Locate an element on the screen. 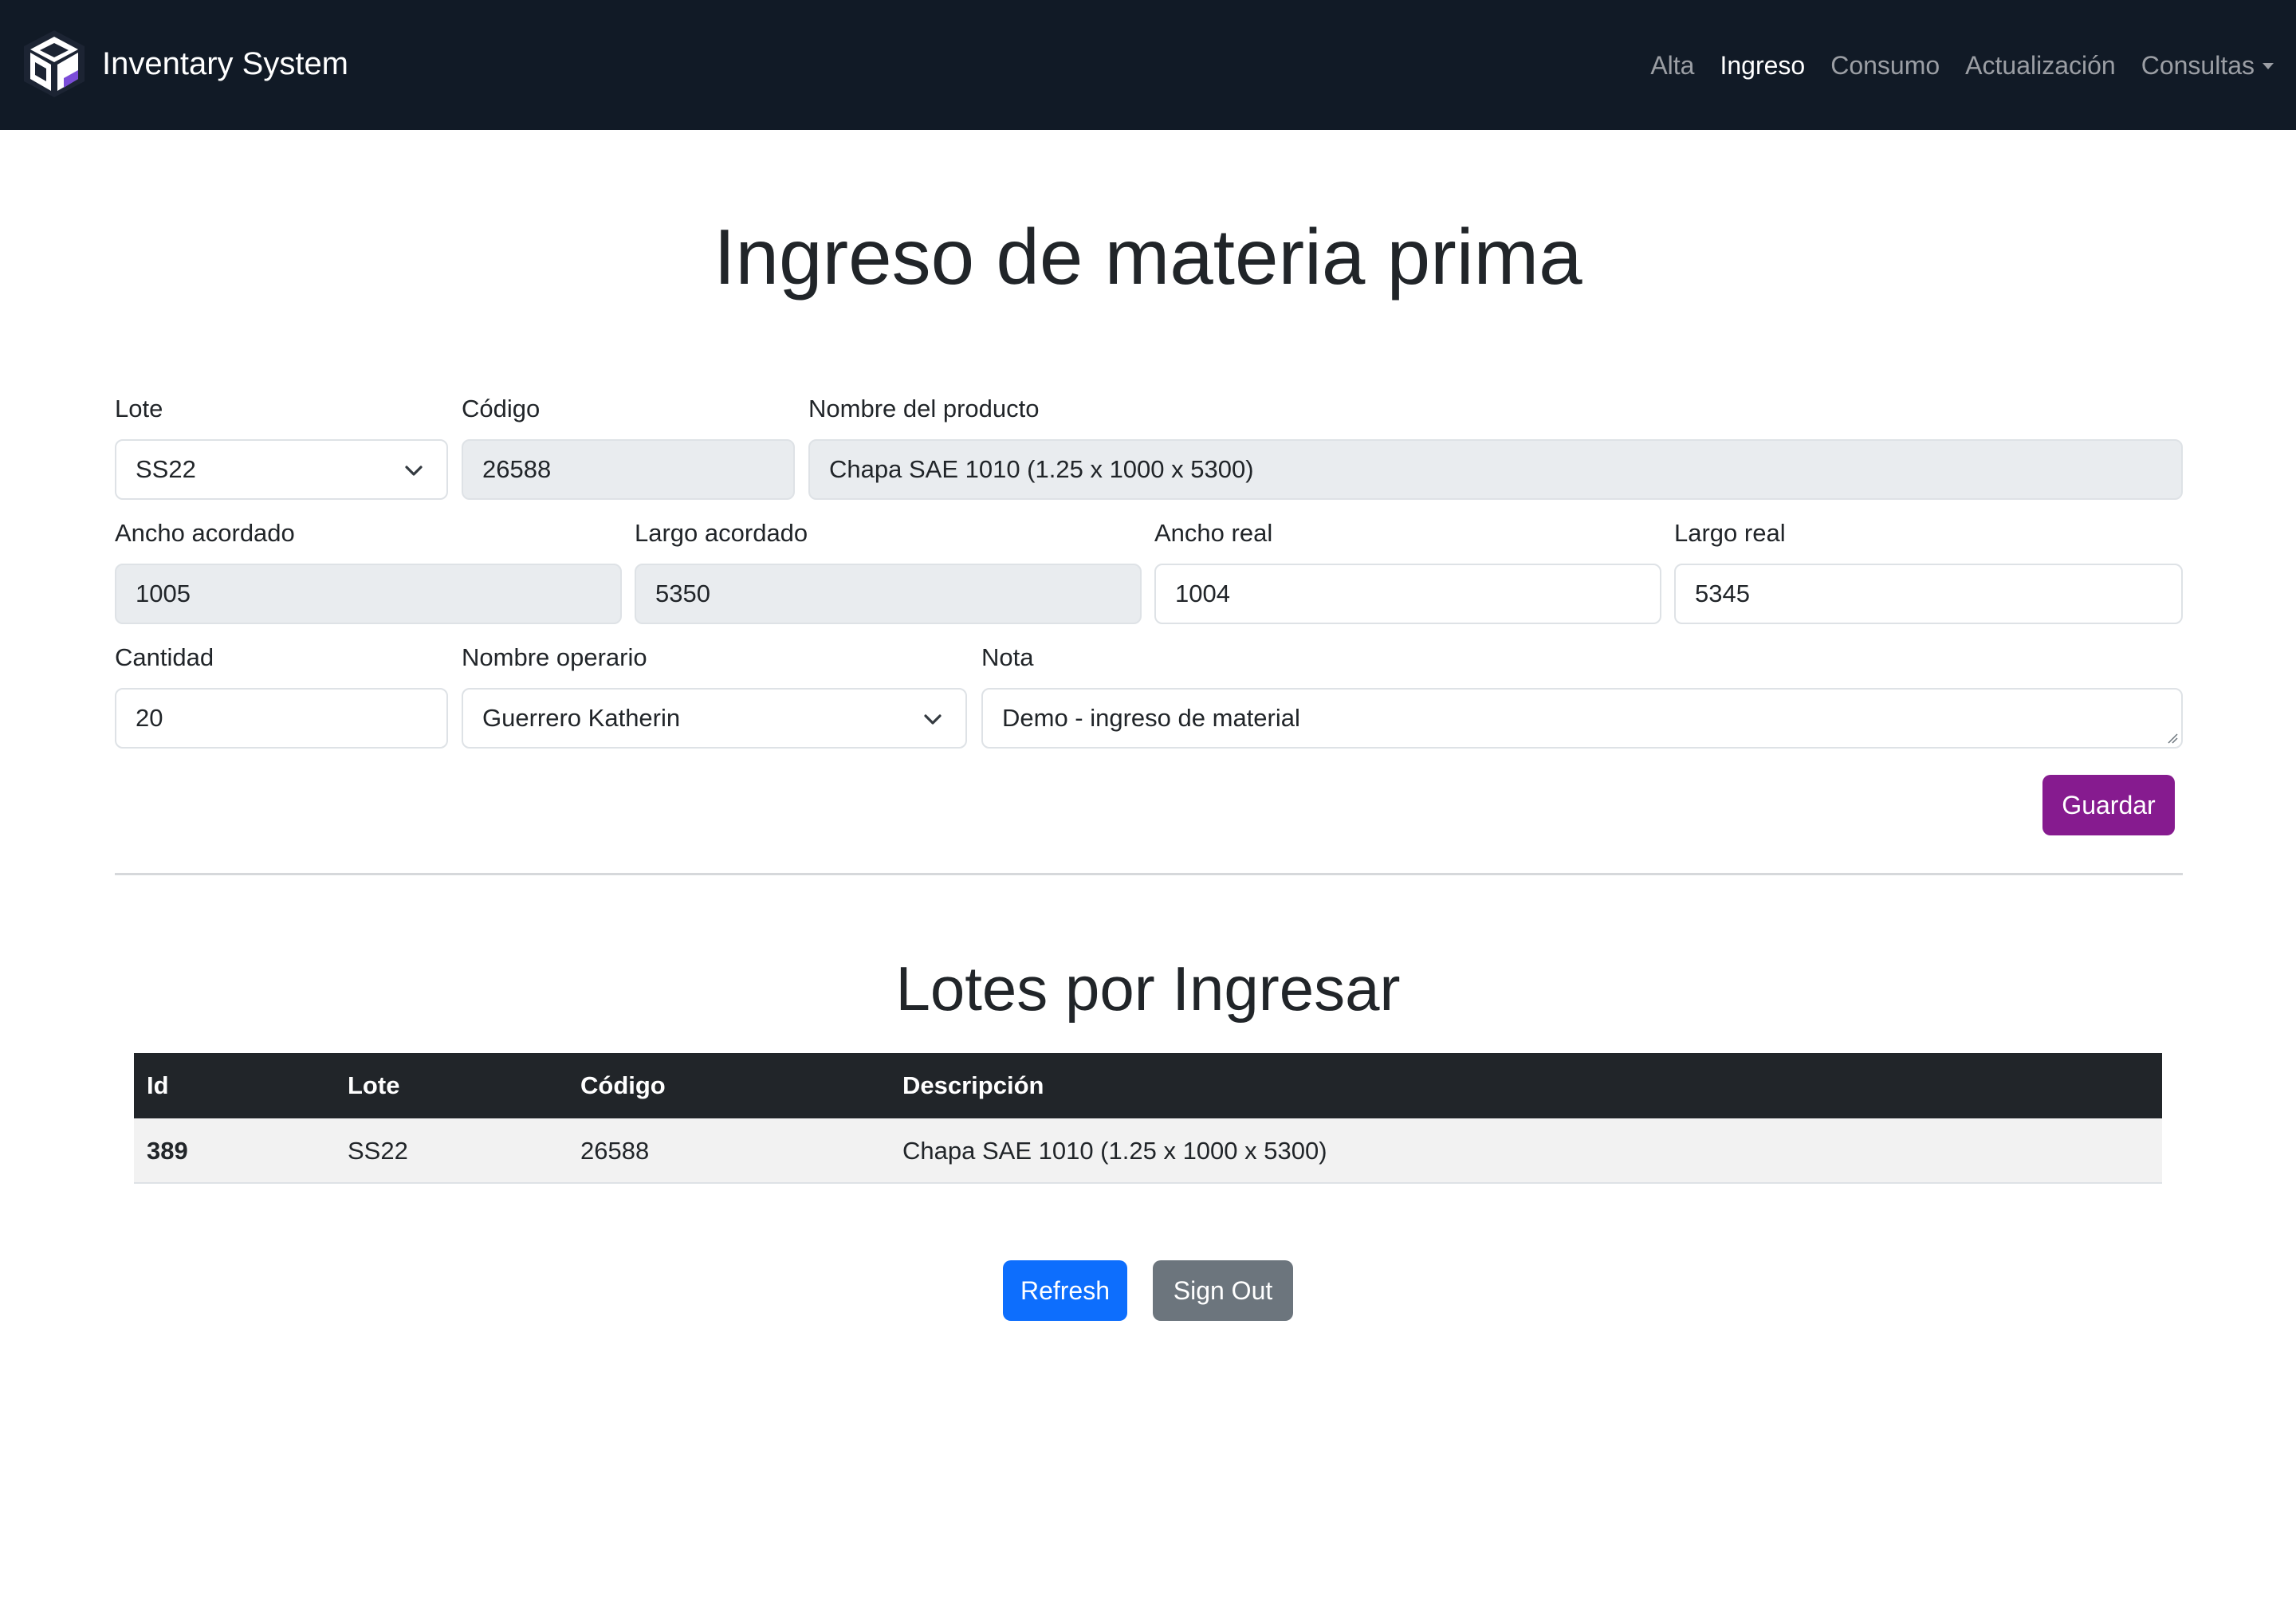 The height and width of the screenshot is (1623, 2296). header-id: Id is located at coordinates (158, 1085).